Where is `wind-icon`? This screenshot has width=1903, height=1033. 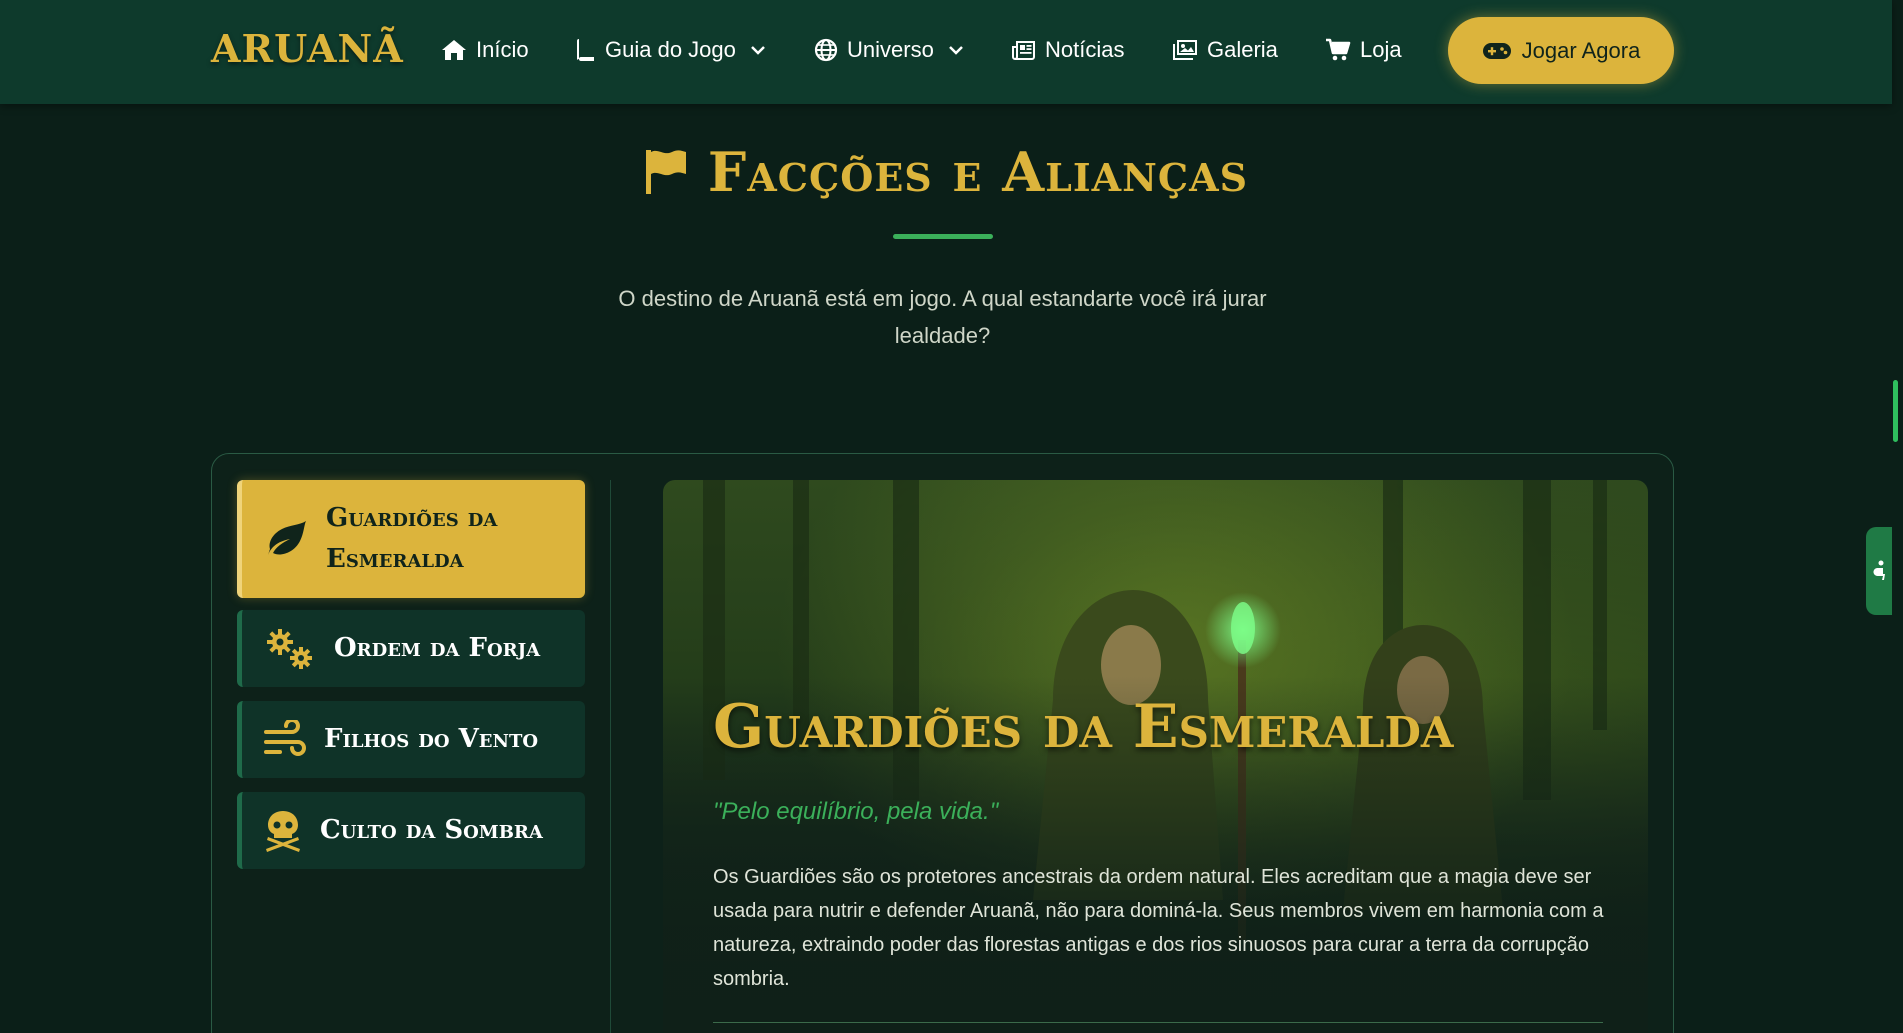 wind-icon is located at coordinates (285, 737).